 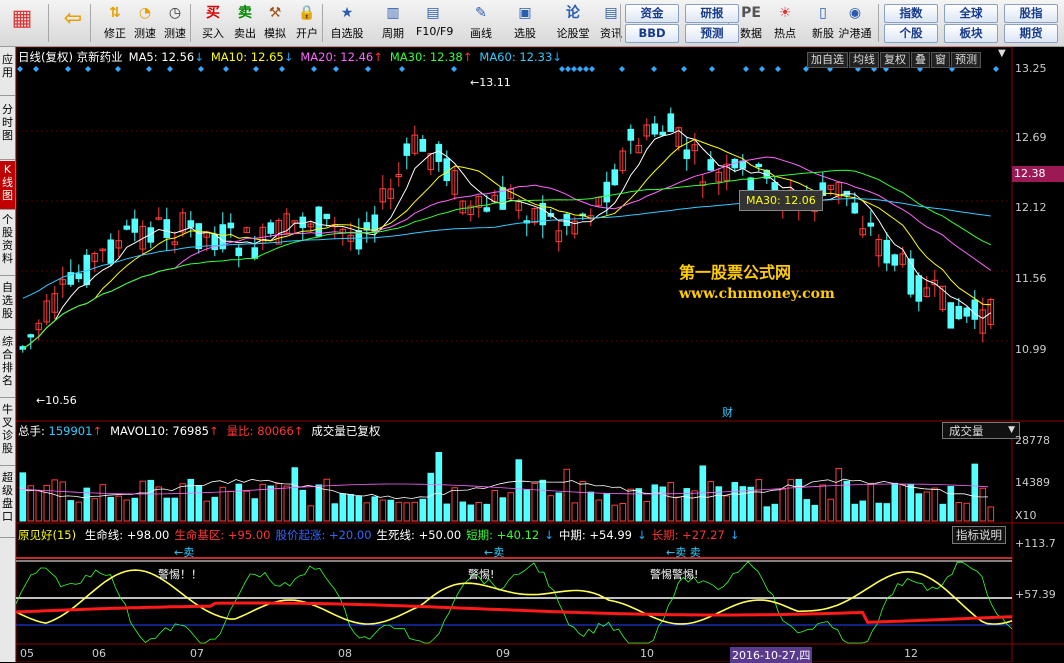 I want to click on toolbar-button-sse-hke: ◉ 沪港通, so click(x=855, y=23).